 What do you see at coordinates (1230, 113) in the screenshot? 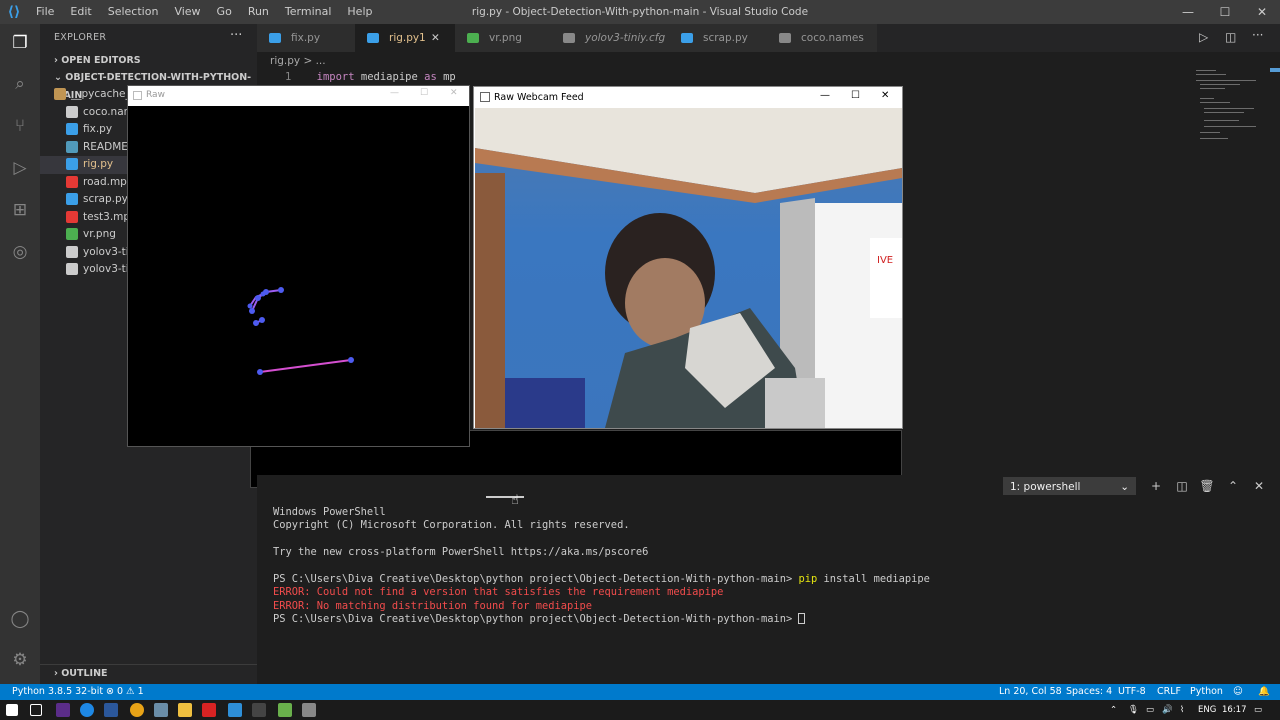
I see `minimap` at bounding box center [1230, 113].